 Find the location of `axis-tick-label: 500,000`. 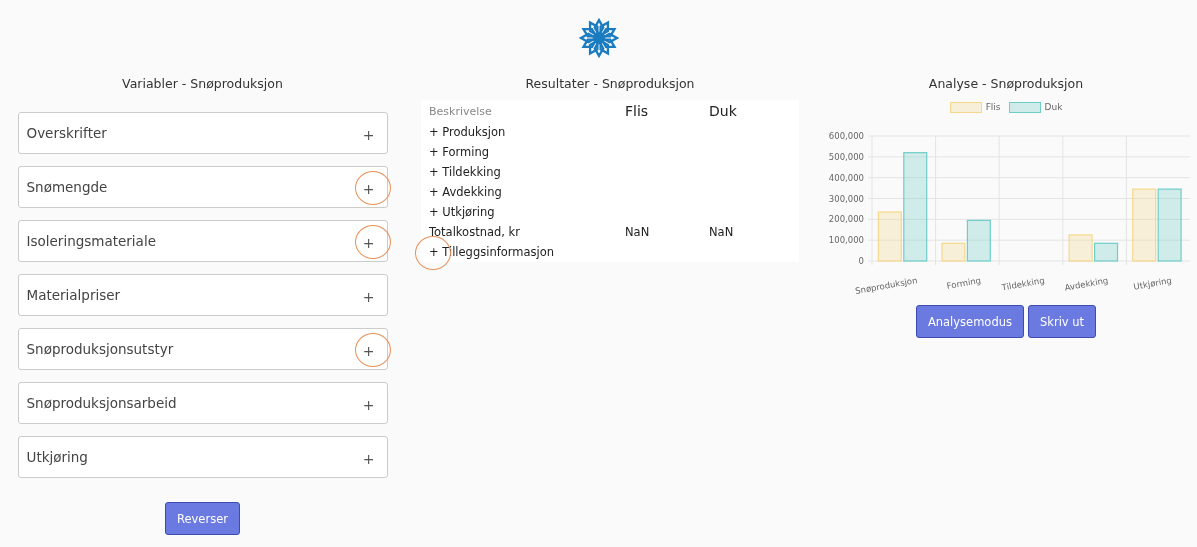

axis-tick-label: 500,000 is located at coordinates (846, 156).